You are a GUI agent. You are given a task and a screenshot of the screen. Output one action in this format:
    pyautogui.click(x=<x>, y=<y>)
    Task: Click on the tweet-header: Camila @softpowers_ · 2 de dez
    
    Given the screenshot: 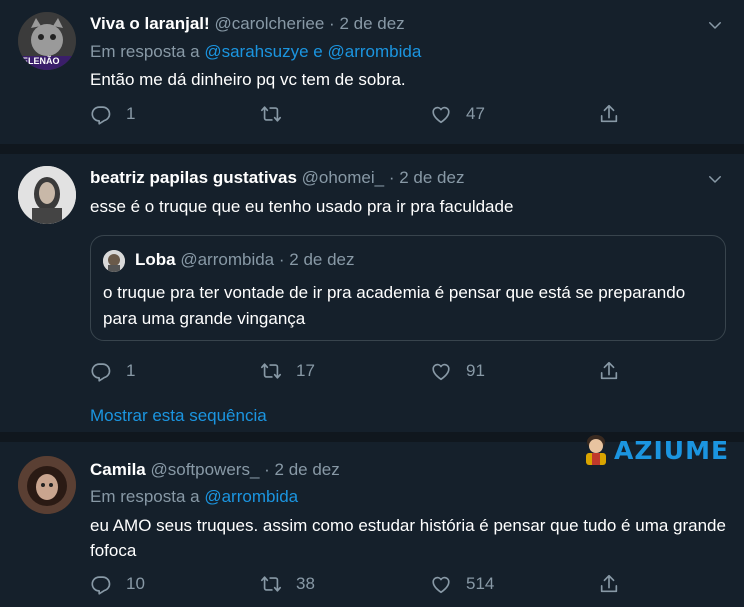 What is the action you would take?
    pyautogui.click(x=215, y=470)
    